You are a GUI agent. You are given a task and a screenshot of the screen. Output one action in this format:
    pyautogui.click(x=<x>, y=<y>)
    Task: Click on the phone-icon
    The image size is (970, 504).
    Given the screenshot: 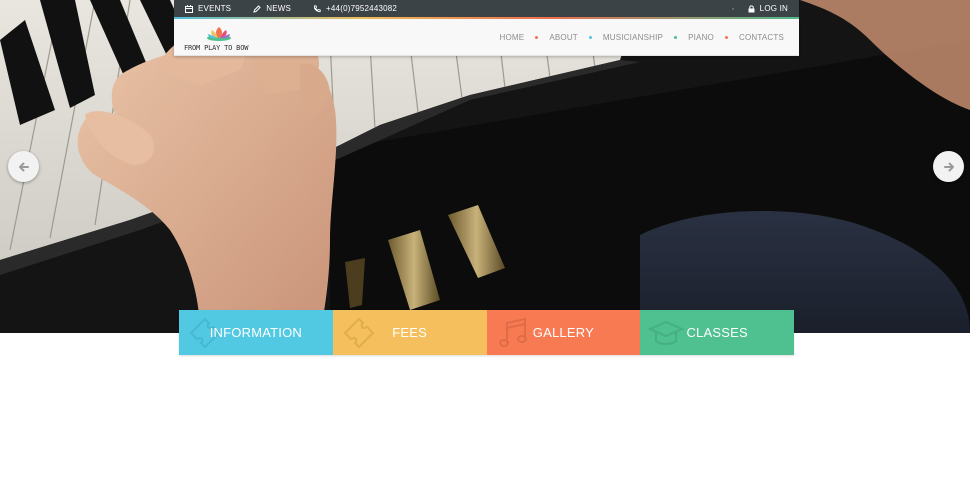 What is the action you would take?
    pyautogui.click(x=317, y=8)
    